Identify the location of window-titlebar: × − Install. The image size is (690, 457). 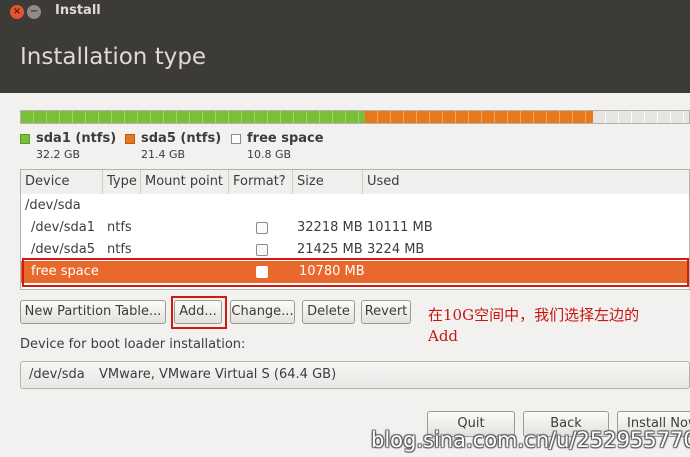
(345, 12).